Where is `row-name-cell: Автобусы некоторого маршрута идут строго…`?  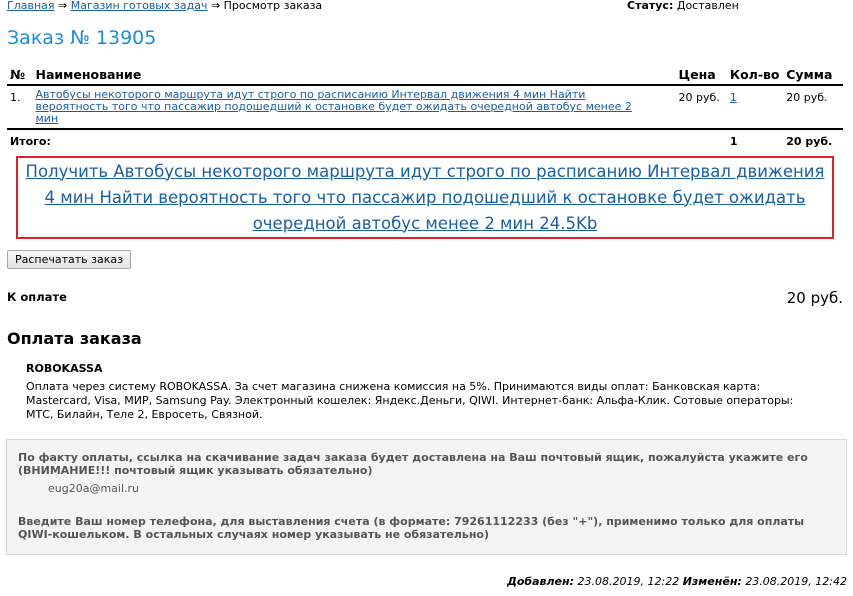 row-name-cell: Автобусы некоторого маршрута идут строго… is located at coordinates (354, 107).